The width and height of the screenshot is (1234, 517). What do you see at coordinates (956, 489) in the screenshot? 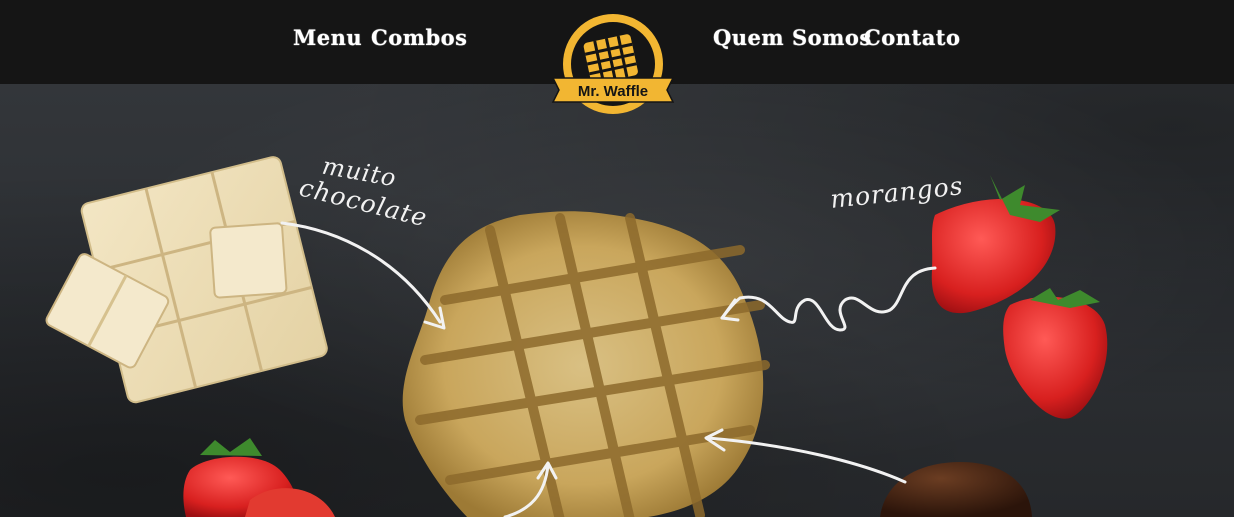
I see `chocolate-cream-image` at bounding box center [956, 489].